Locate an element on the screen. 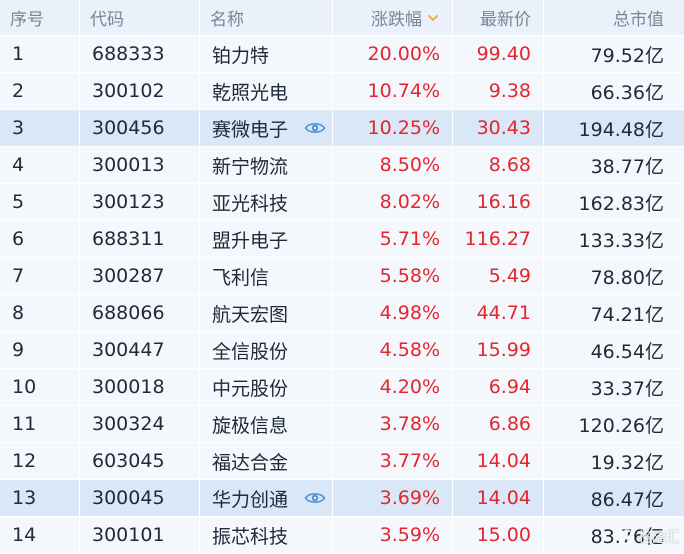 The image size is (684, 554). table-row: 3 300456 赛微电子 10.25% 30.43 194.48亿 is located at coordinates (342, 128).